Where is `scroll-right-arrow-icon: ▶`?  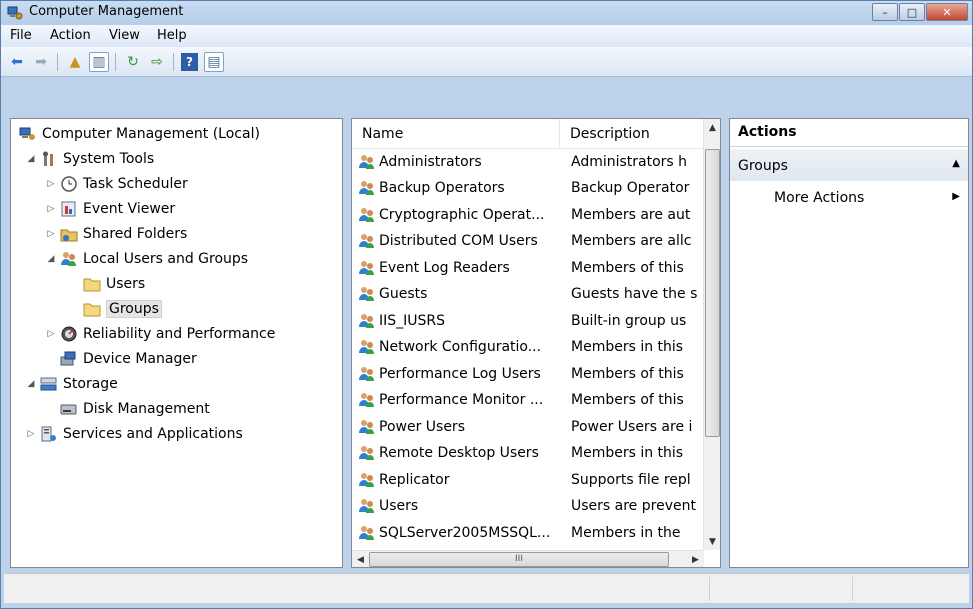 scroll-right-arrow-icon: ▶ is located at coordinates (695, 559).